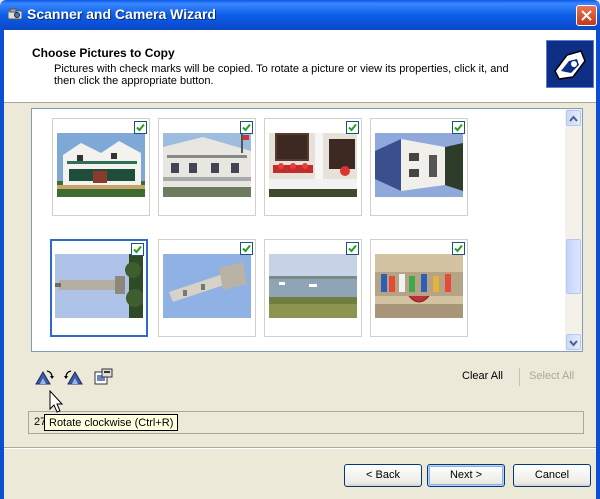  I want to click on window-title: Scanner and Camera Wizard, so click(121, 14).